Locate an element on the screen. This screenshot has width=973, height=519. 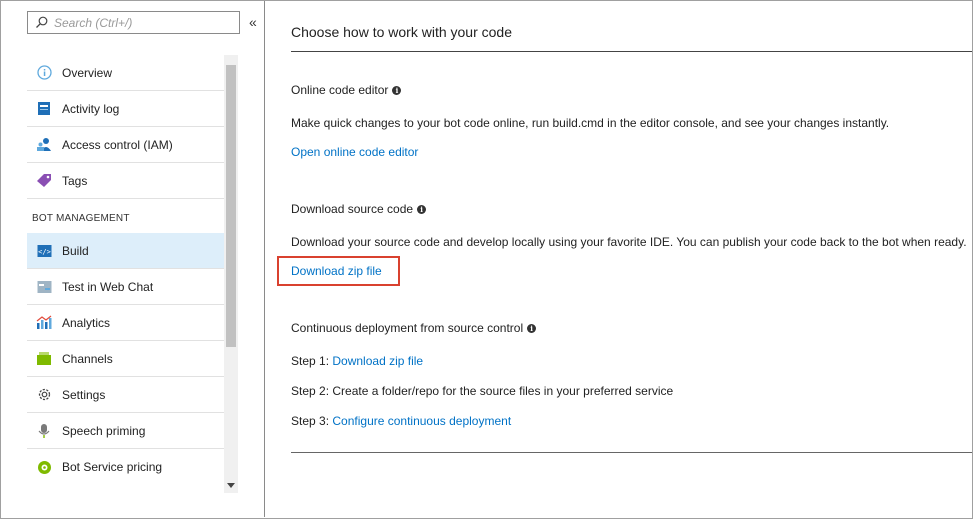
scrollbar-thumb is located at coordinates (231, 206).